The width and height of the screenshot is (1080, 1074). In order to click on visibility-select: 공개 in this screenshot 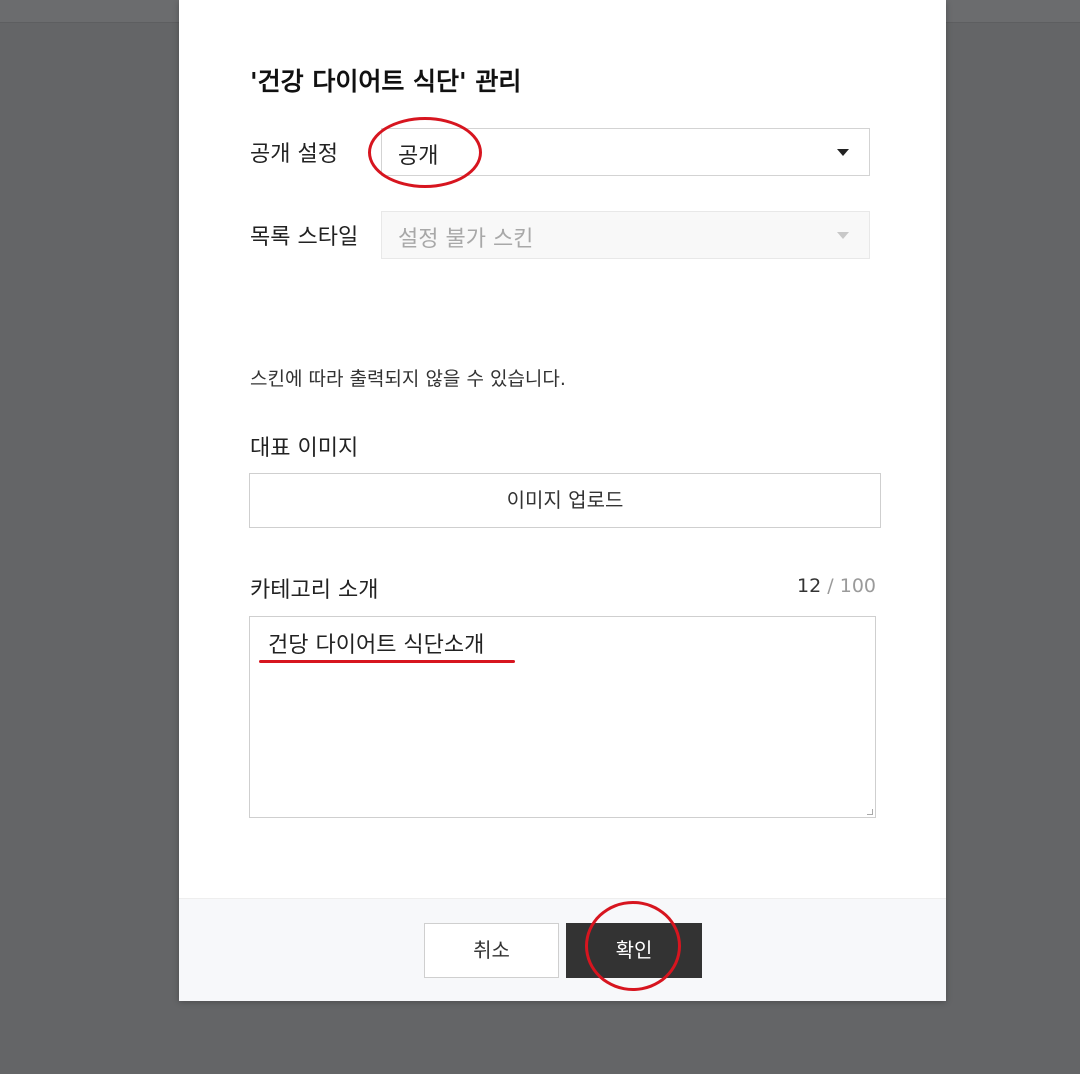, I will do `click(625, 152)`.